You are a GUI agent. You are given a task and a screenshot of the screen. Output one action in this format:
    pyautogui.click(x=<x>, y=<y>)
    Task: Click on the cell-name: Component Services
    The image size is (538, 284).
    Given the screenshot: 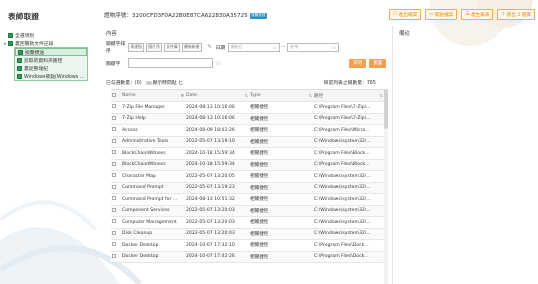 What is the action you would take?
    pyautogui.click(x=153, y=211)
    